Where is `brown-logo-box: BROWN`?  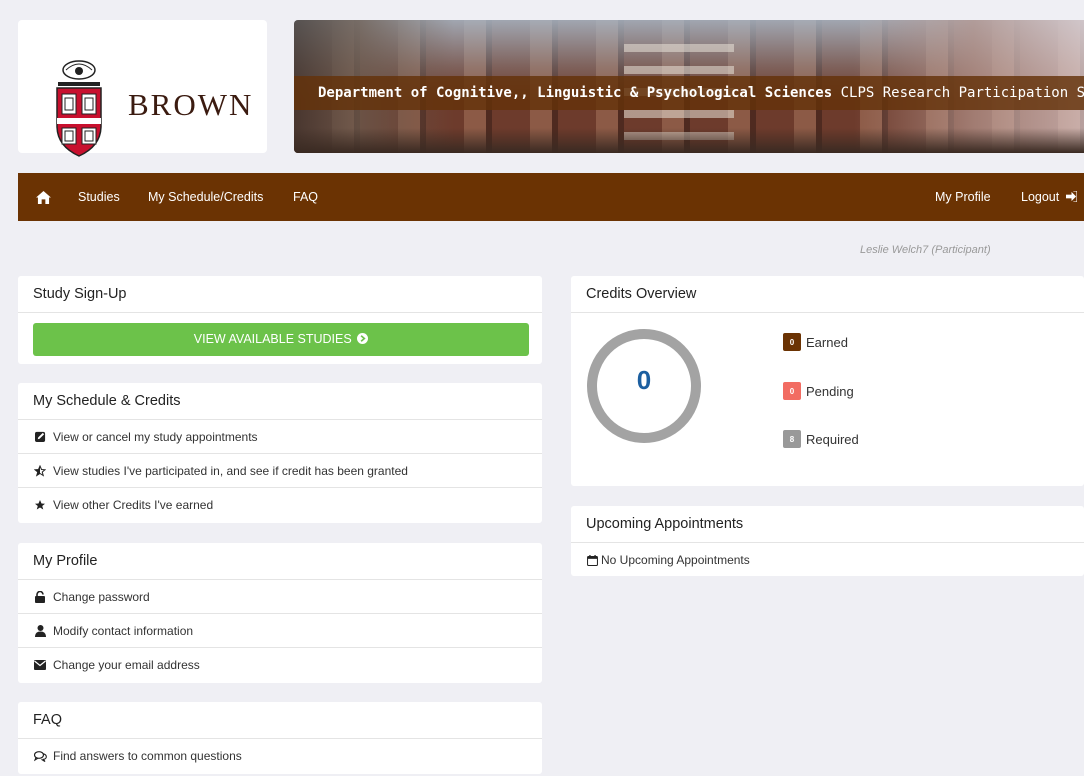 brown-logo-box: BROWN is located at coordinates (142, 88).